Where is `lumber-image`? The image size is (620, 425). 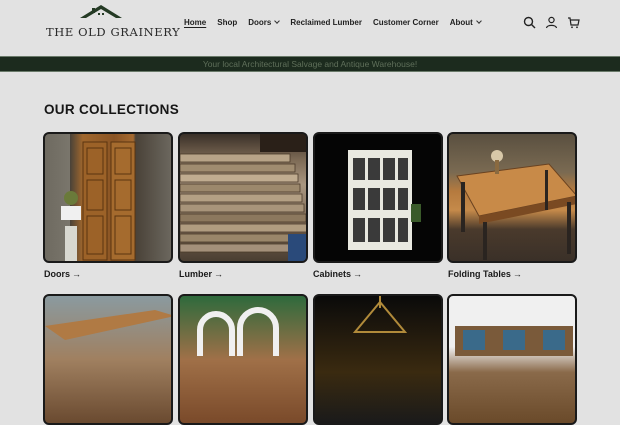 lumber-image is located at coordinates (243, 197).